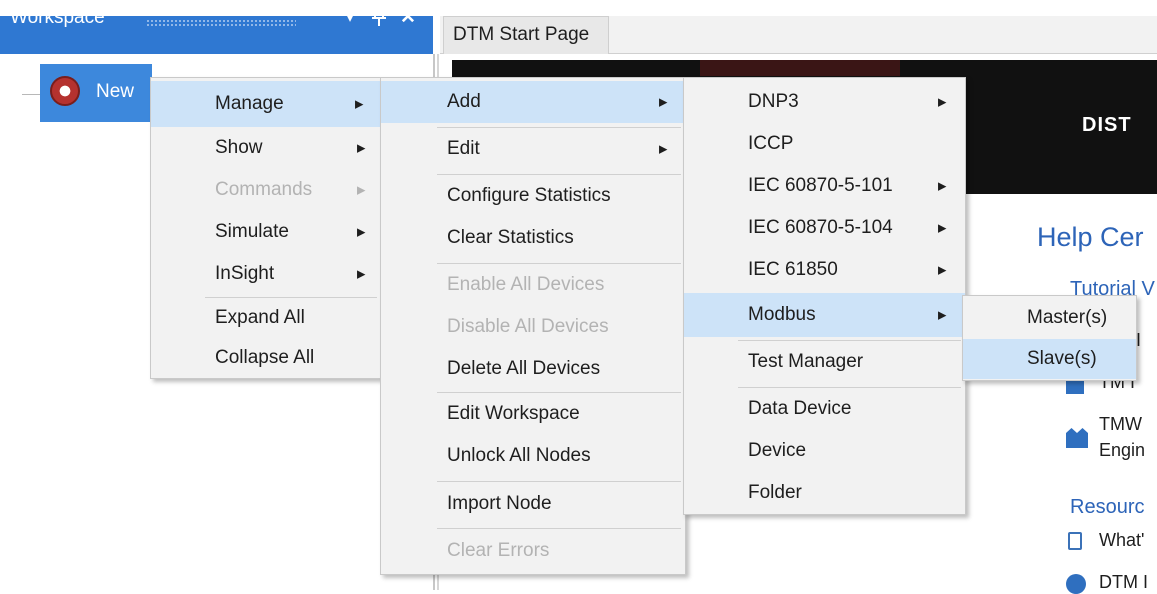 The width and height of the screenshot is (1157, 594). I want to click on menu-item-label: Test Manager, so click(806, 361).